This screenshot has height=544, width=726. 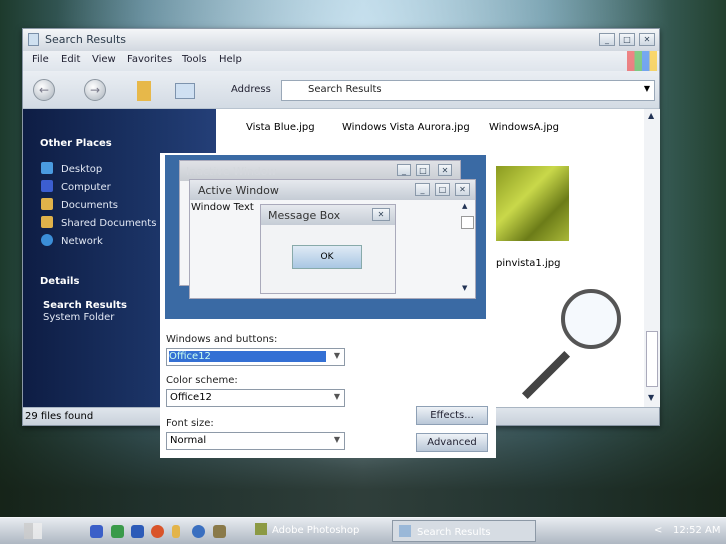 I want to click on other-places-title: Other Places, so click(x=76, y=143).